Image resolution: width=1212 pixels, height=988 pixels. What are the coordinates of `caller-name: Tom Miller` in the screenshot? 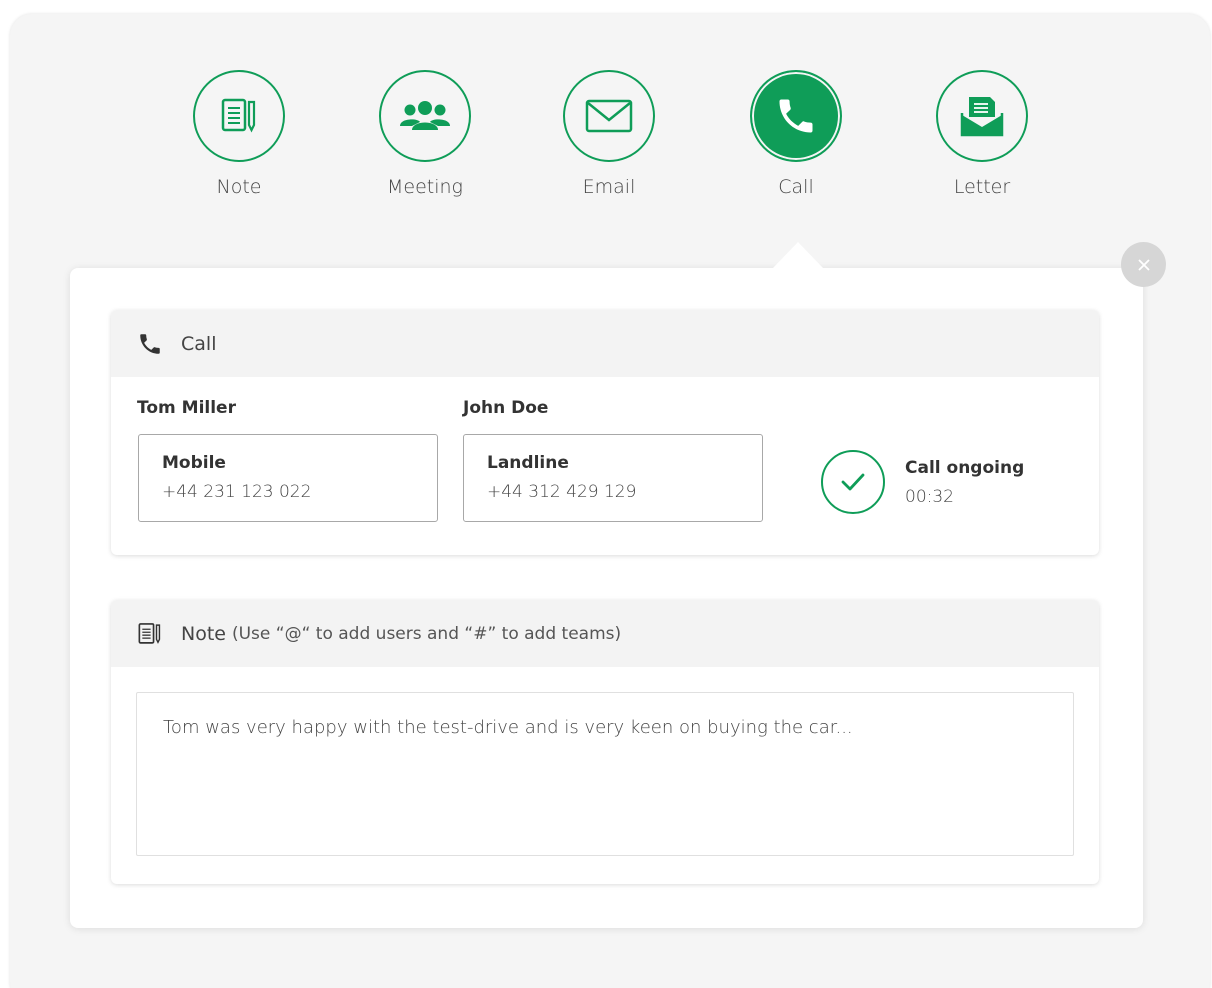 It's located at (186, 408).